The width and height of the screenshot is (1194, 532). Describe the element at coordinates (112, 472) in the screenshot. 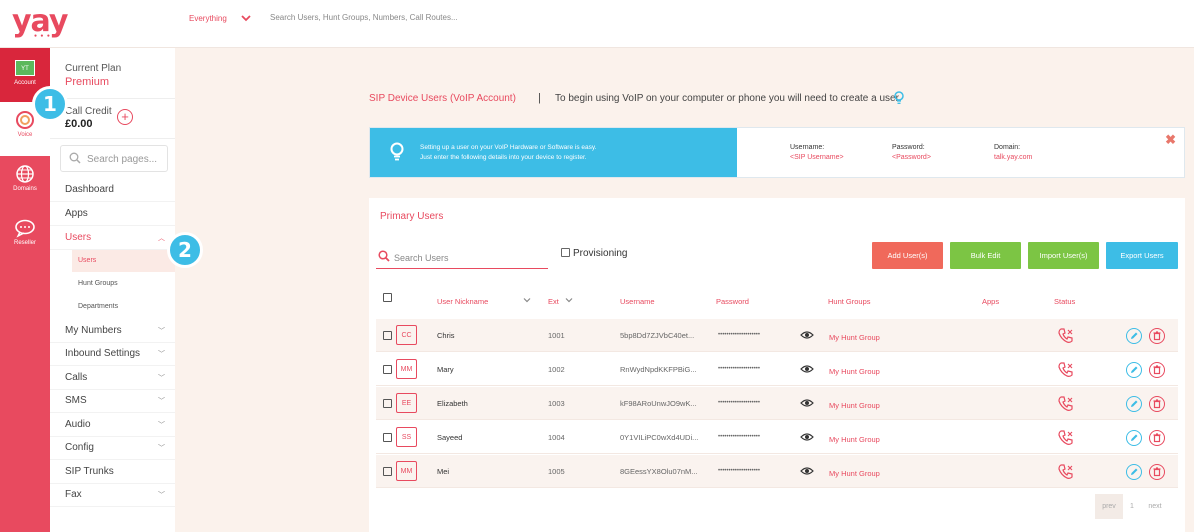

I see `nav-item-sip-trunks: SIP Trunks` at that location.